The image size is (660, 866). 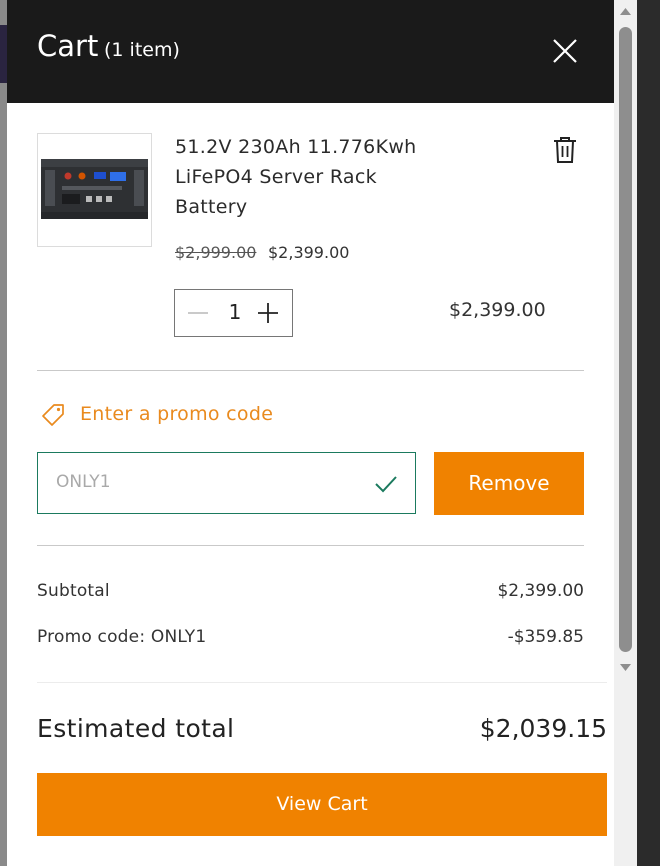 I want to click on remove-item-button, so click(x=565, y=150).